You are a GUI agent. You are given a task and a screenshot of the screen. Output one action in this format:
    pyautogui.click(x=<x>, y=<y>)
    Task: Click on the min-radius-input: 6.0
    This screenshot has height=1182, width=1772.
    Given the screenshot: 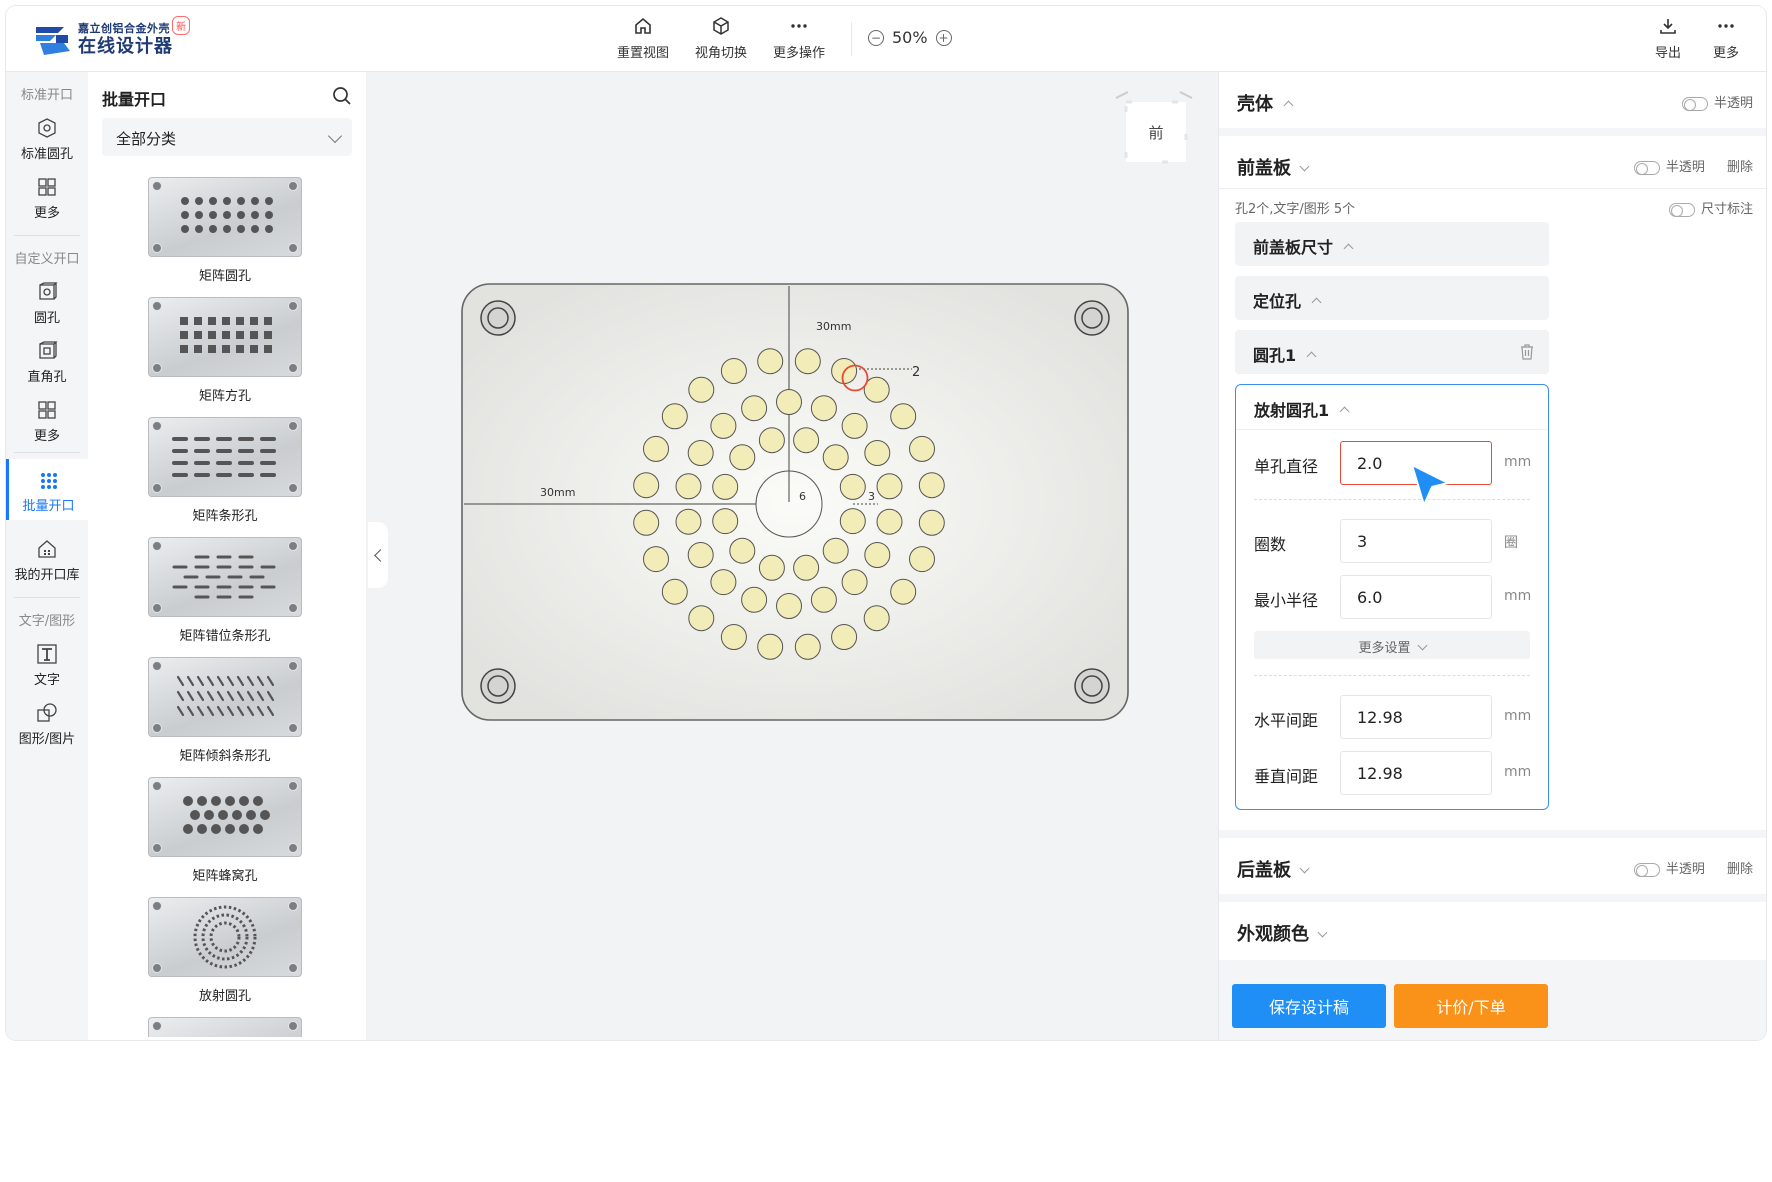 What is the action you would take?
    pyautogui.click(x=1416, y=597)
    